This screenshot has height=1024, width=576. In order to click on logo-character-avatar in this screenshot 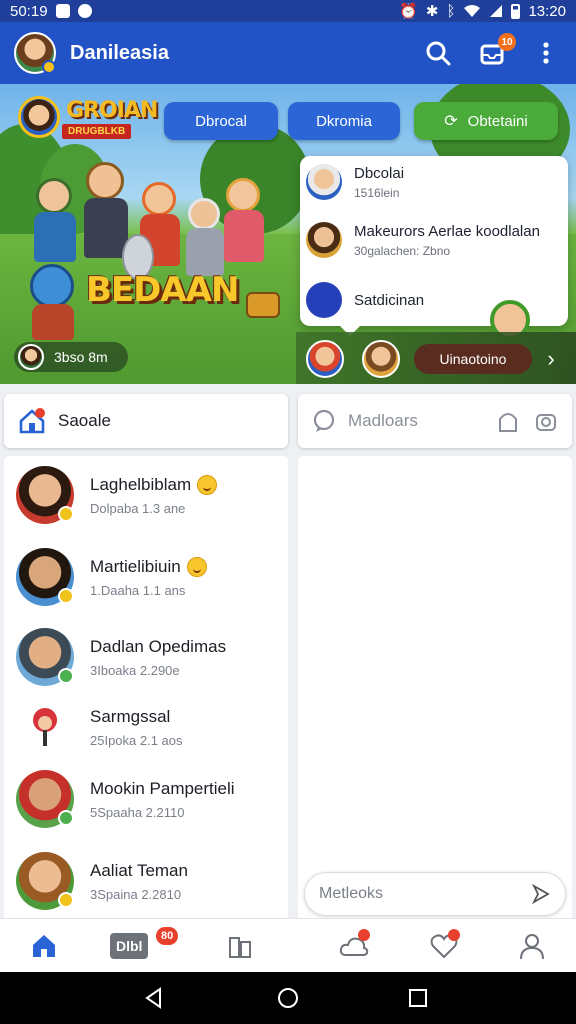, I will do `click(39, 117)`.